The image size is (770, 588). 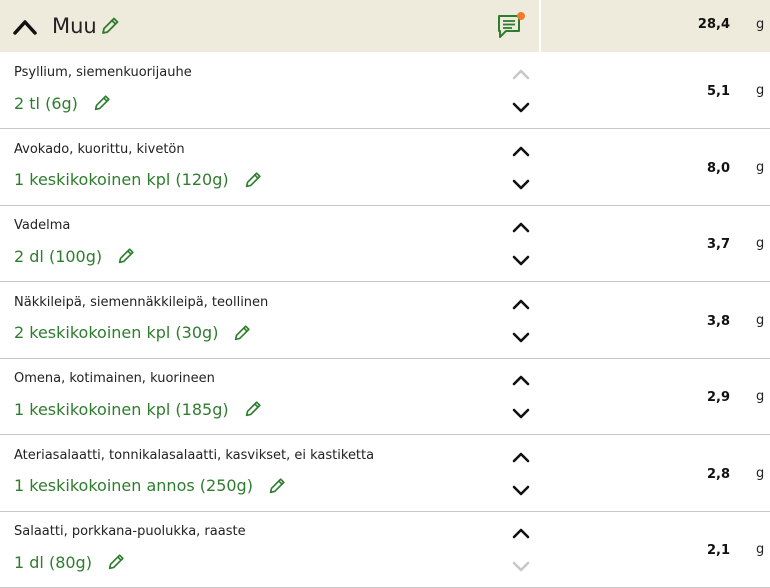 I want to click on food-item-amount: 2 tl (6g), so click(x=63, y=103).